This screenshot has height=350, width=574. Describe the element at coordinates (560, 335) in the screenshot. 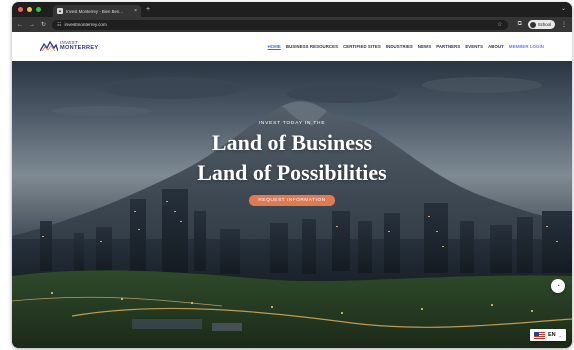

I see `chevron-down-icon: ⌄` at that location.